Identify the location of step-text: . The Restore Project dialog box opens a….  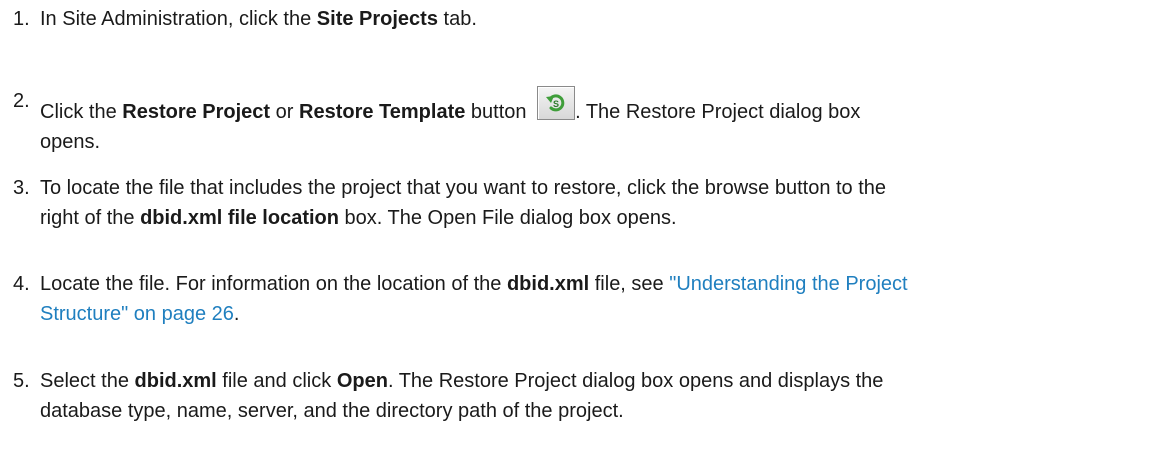
(635, 381).